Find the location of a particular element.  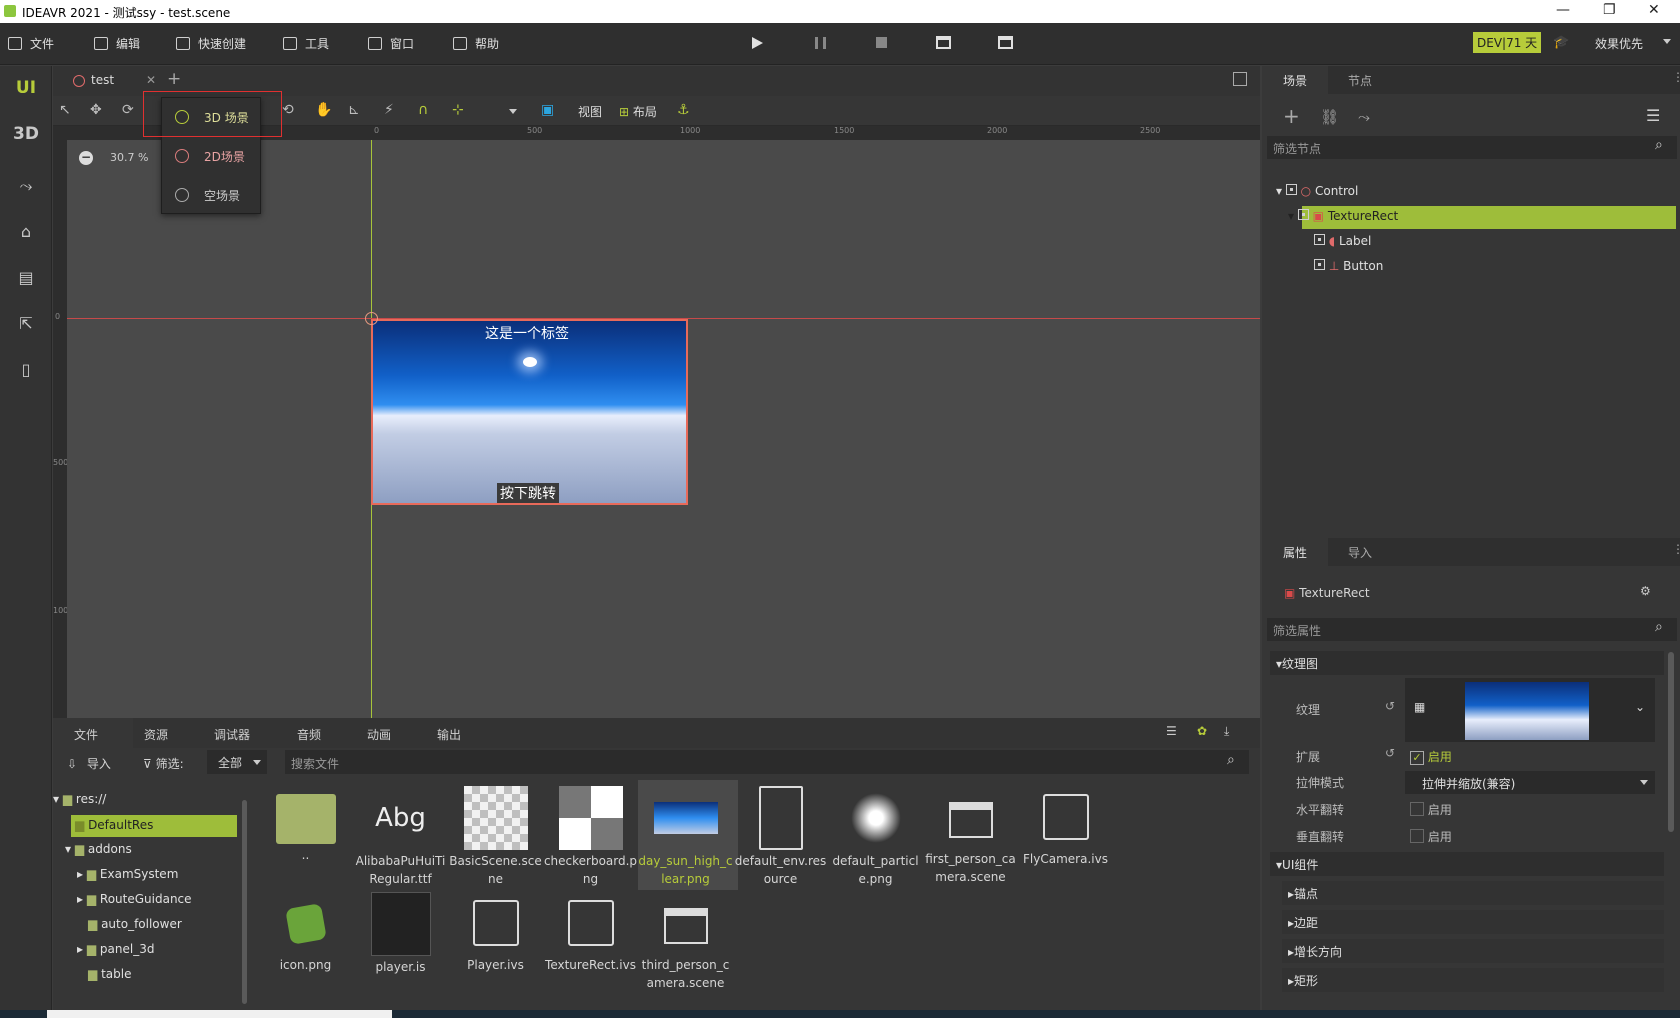

node-filter-input: 筛选节点 ⌕ is located at coordinates (1472, 147).